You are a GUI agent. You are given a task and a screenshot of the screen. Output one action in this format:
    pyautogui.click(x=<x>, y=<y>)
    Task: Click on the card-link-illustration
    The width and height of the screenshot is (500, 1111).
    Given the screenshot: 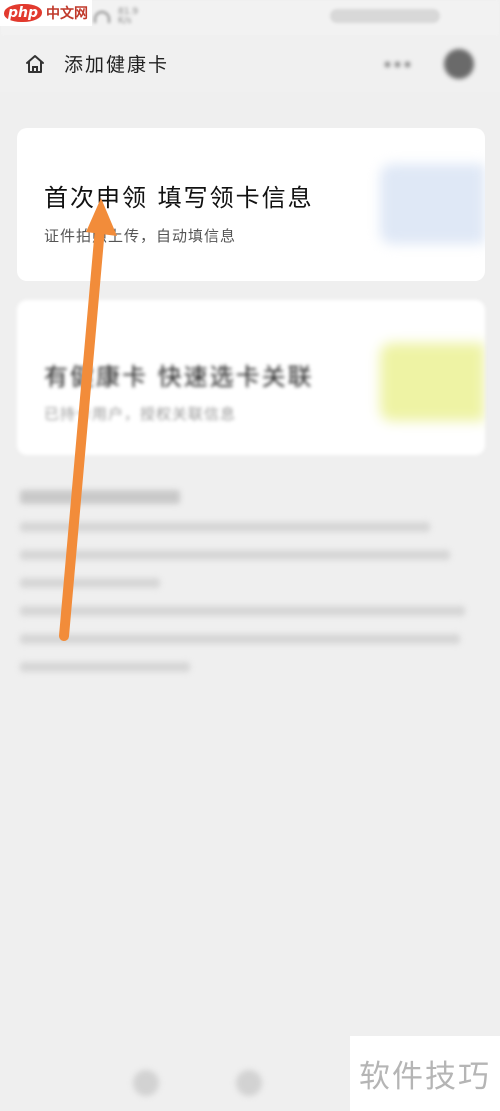 What is the action you would take?
    pyautogui.click(x=432, y=382)
    